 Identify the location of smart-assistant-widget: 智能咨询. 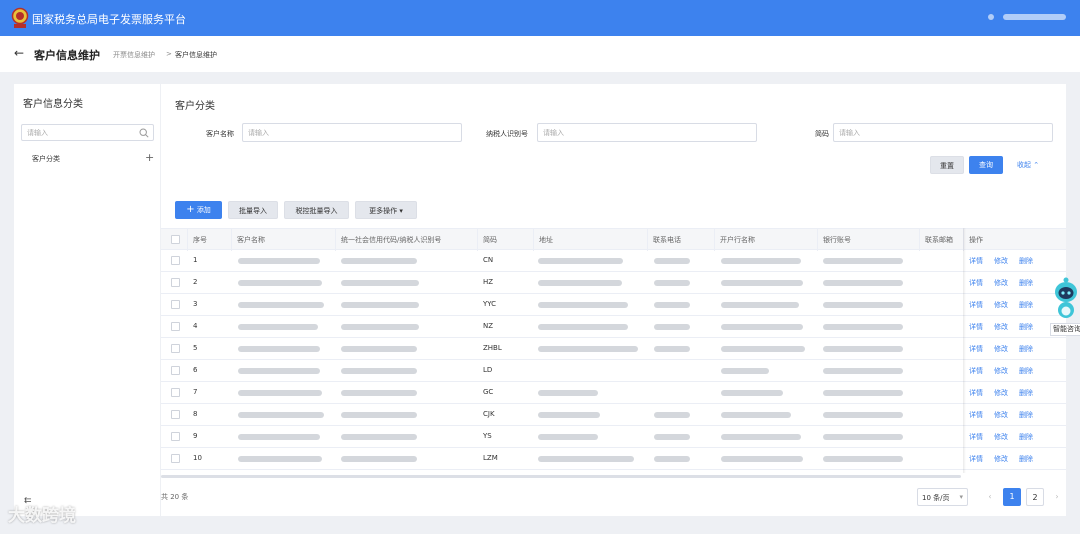
(1065, 307).